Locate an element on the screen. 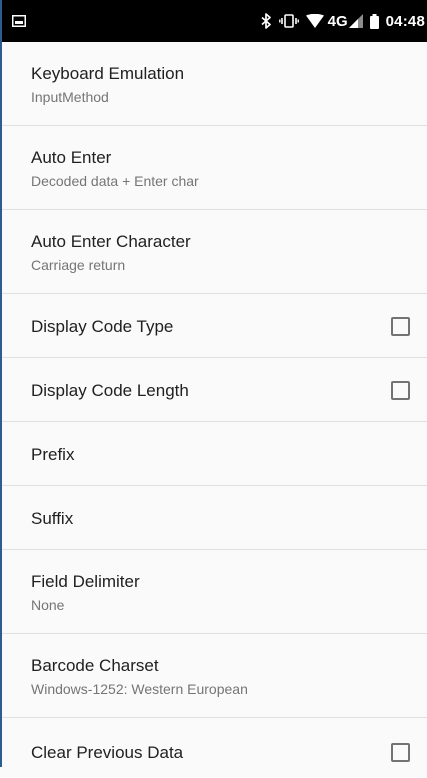 The image size is (427, 778). setting-title: Auto Enter is located at coordinates (71, 157).